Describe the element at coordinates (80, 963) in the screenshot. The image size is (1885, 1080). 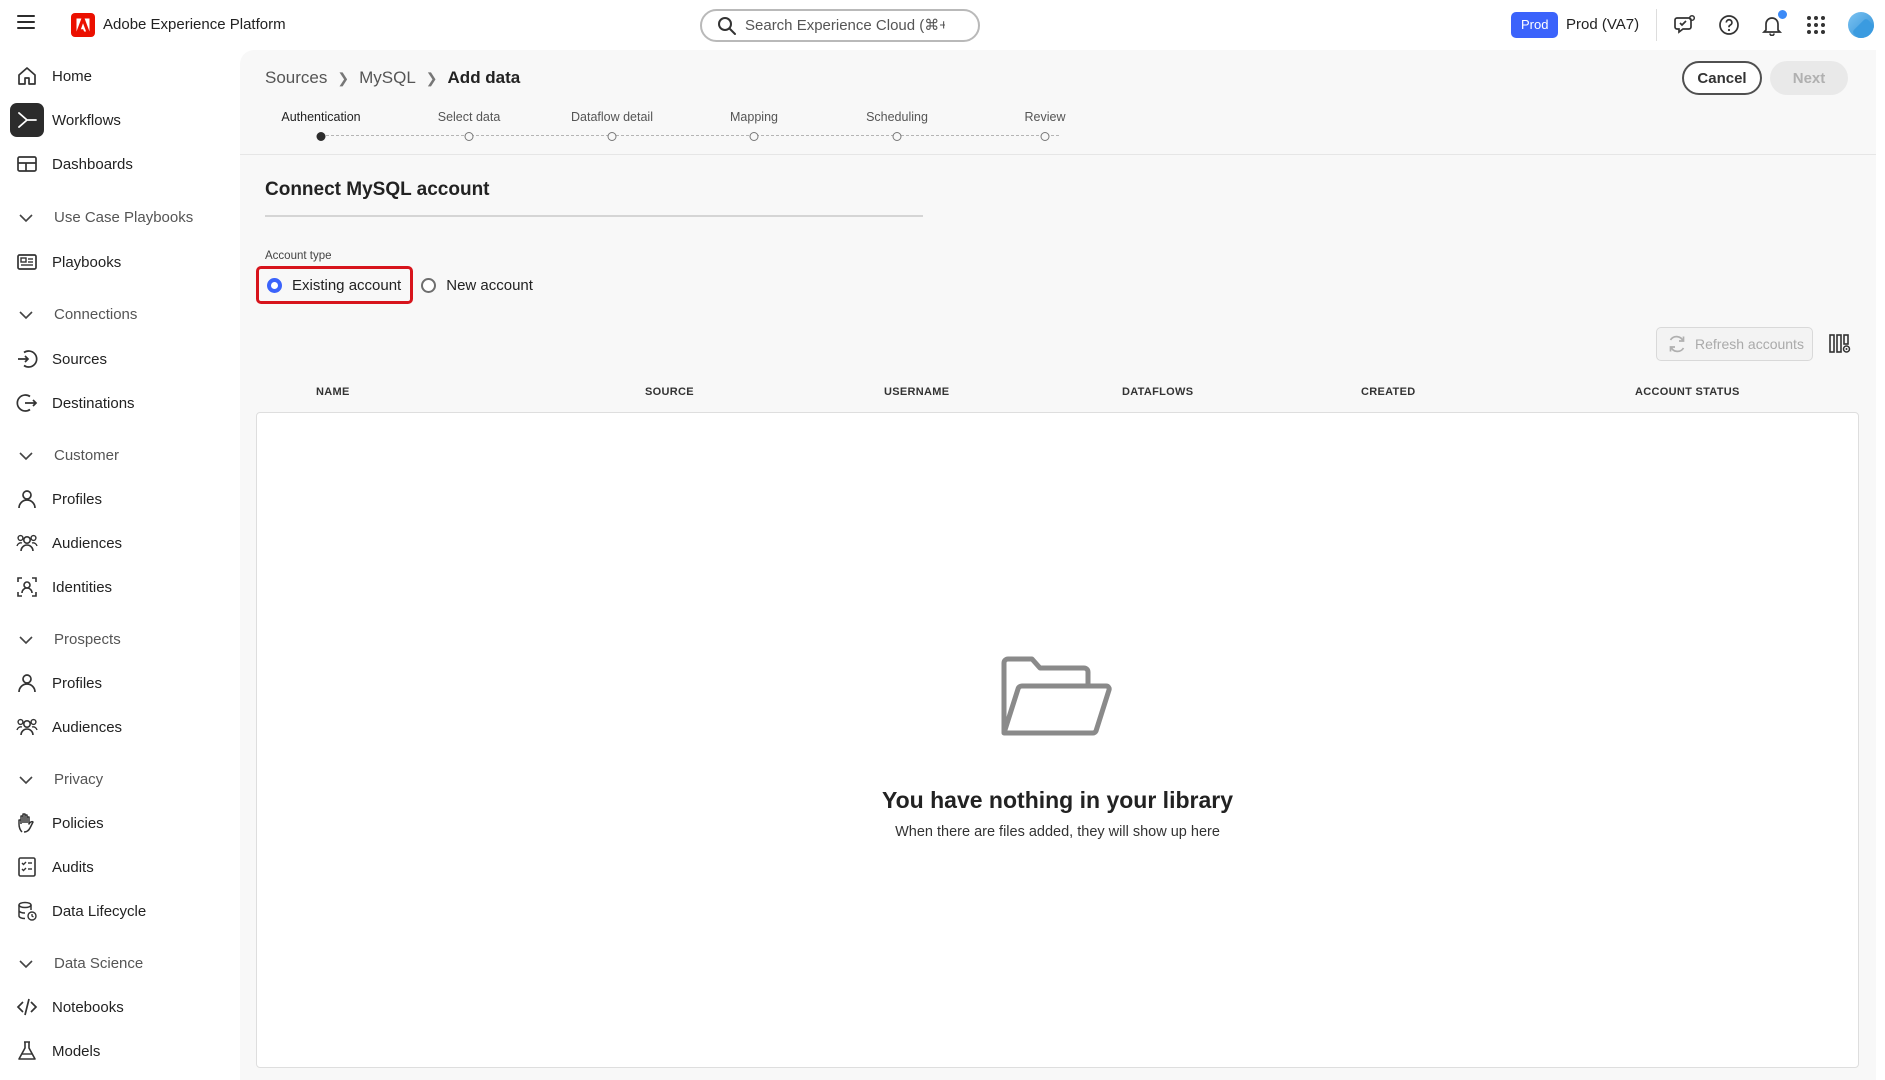
I see `section-data-science: Data Science` at that location.